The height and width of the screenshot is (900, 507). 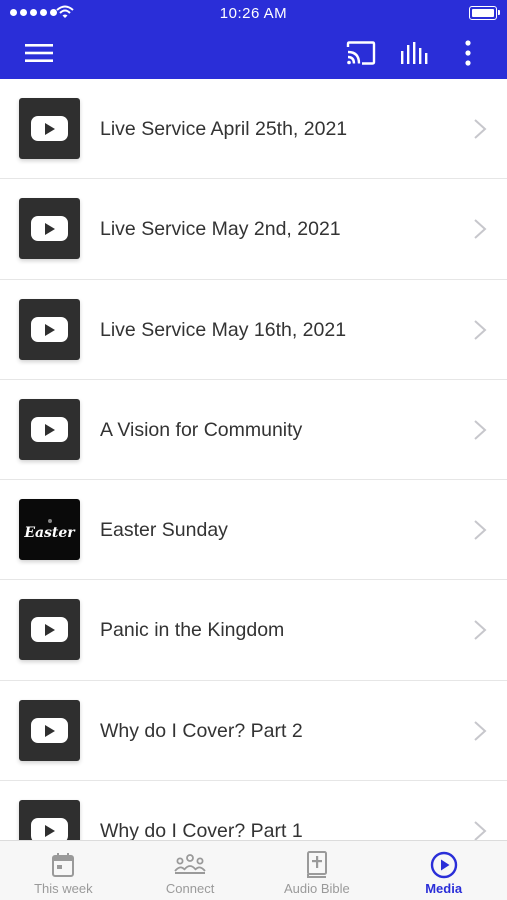 I want to click on list-item-title: Live Service May 2nd, 2021, so click(x=220, y=229).